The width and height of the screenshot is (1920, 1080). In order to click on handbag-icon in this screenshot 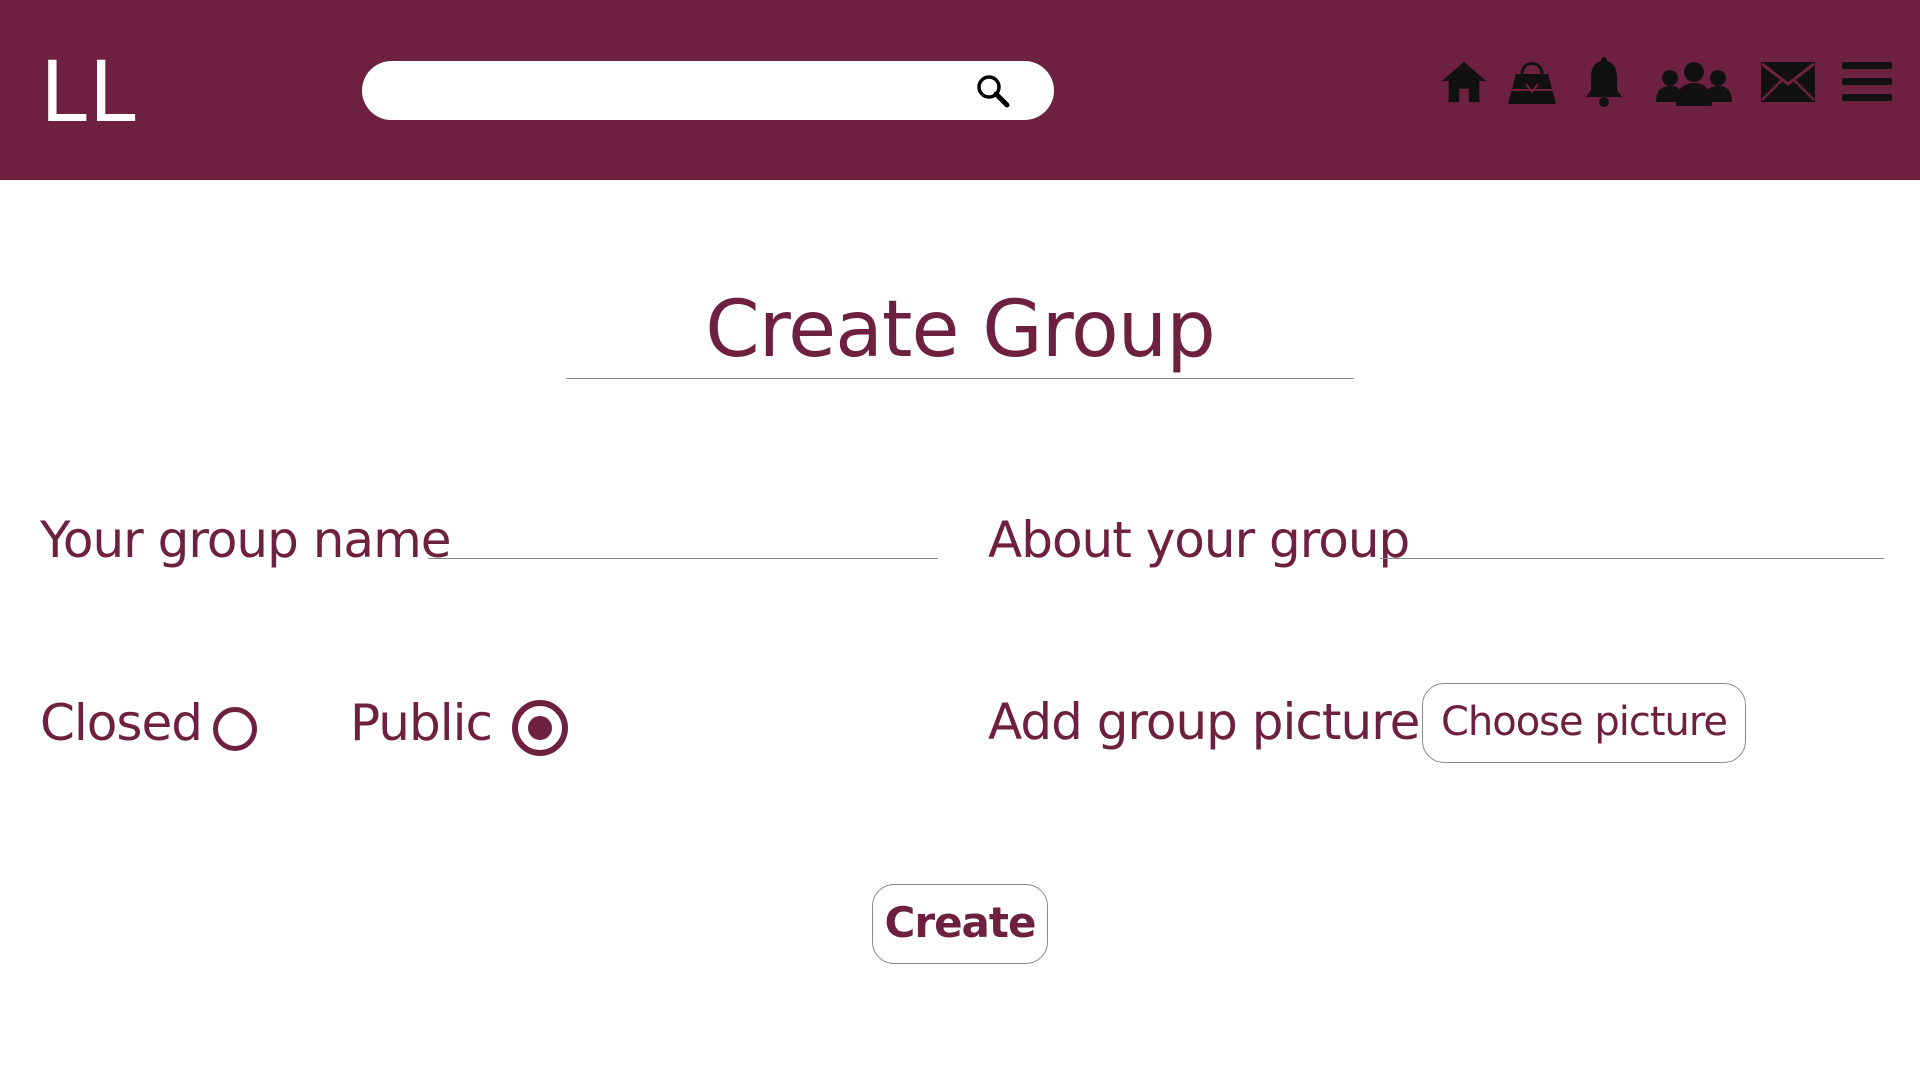, I will do `click(1532, 82)`.